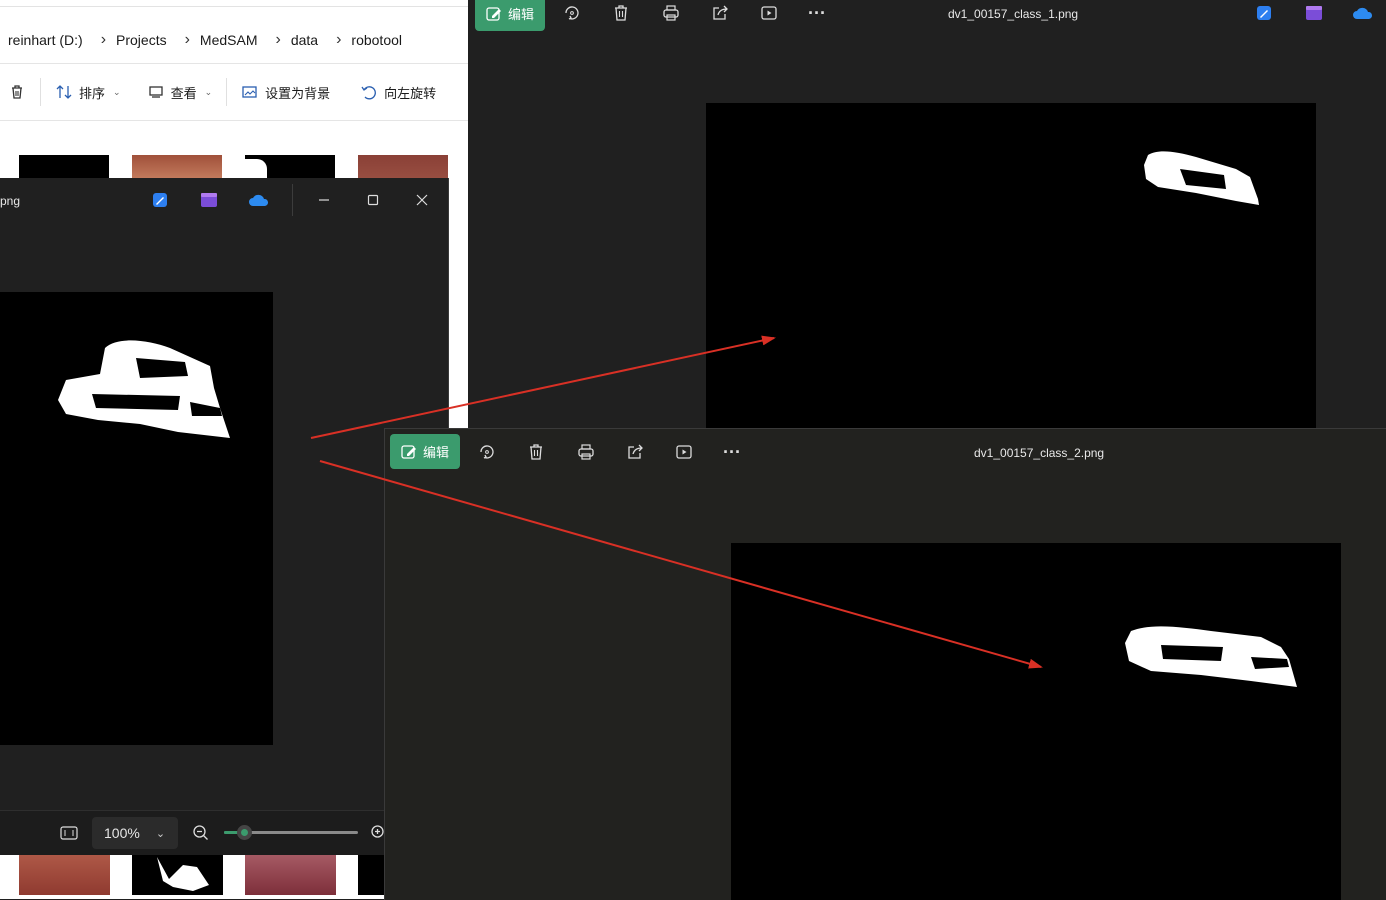  I want to click on breadcrumb-item-drive: reinhart (D:), so click(41, 40).